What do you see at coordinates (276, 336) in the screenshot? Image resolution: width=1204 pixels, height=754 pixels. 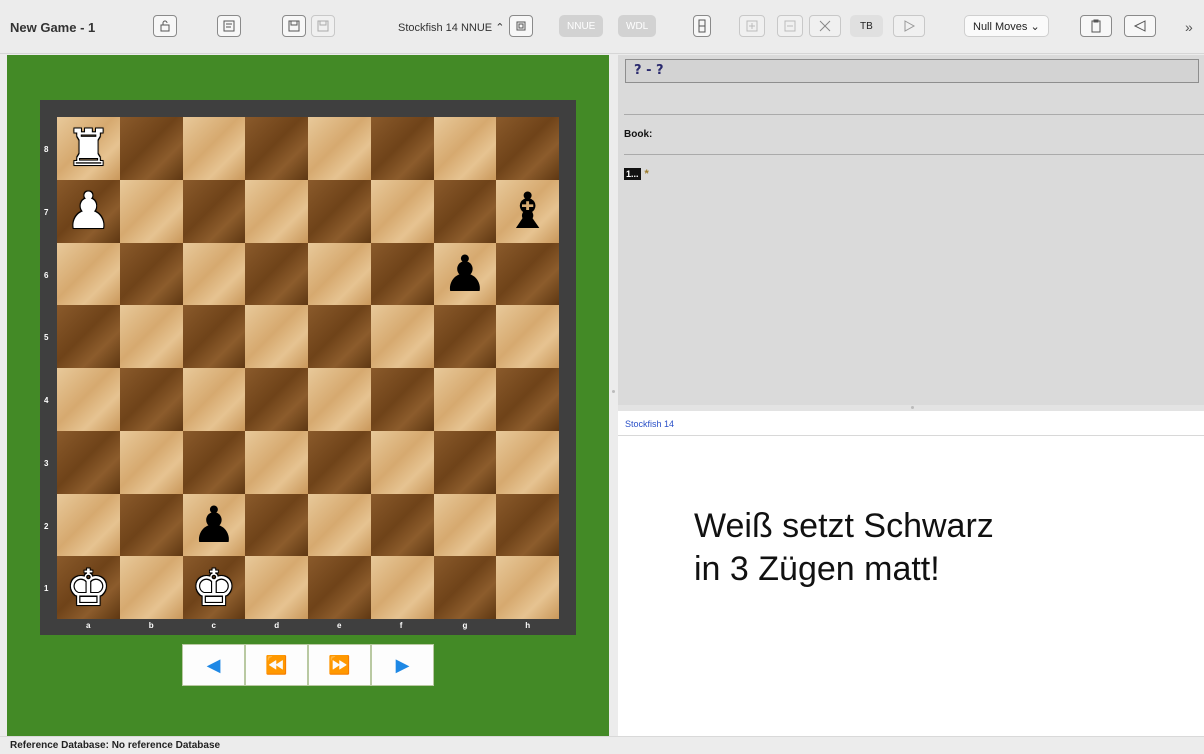 I see `square-d5` at bounding box center [276, 336].